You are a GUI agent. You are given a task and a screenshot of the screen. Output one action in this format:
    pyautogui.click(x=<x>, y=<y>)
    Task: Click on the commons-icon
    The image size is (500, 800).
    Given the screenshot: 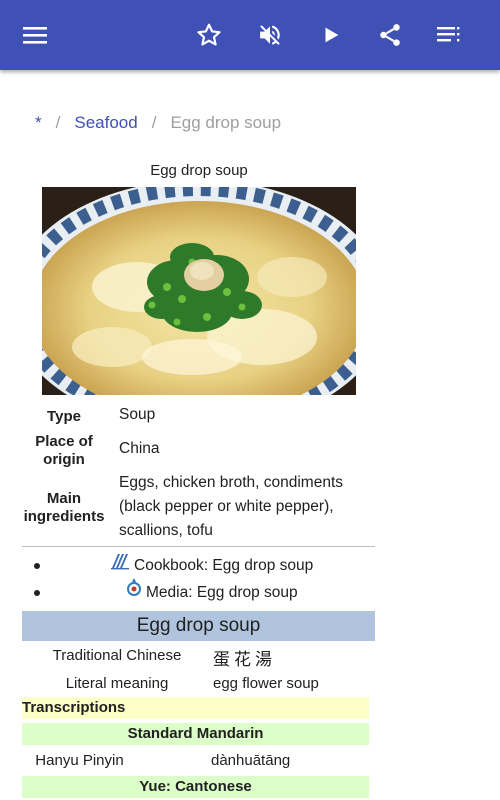 What is the action you would take?
    pyautogui.click(x=134, y=590)
    